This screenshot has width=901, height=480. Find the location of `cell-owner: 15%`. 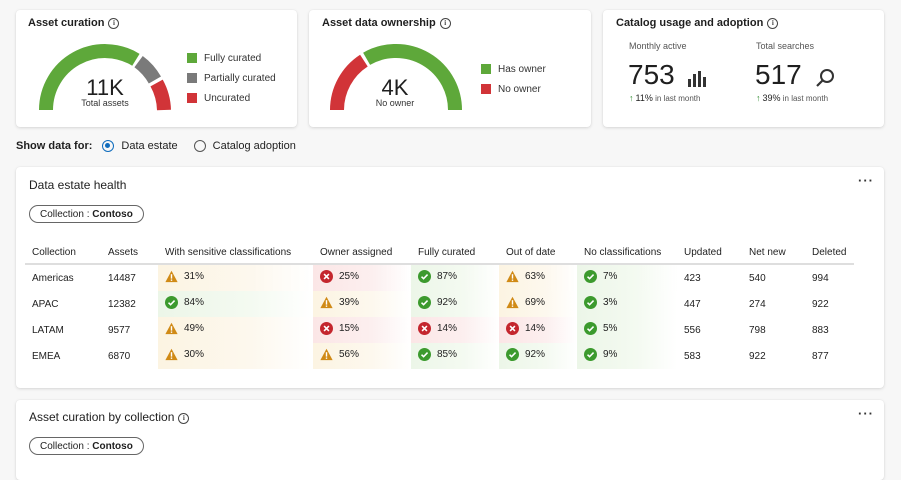

cell-owner: 15% is located at coordinates (362, 330).